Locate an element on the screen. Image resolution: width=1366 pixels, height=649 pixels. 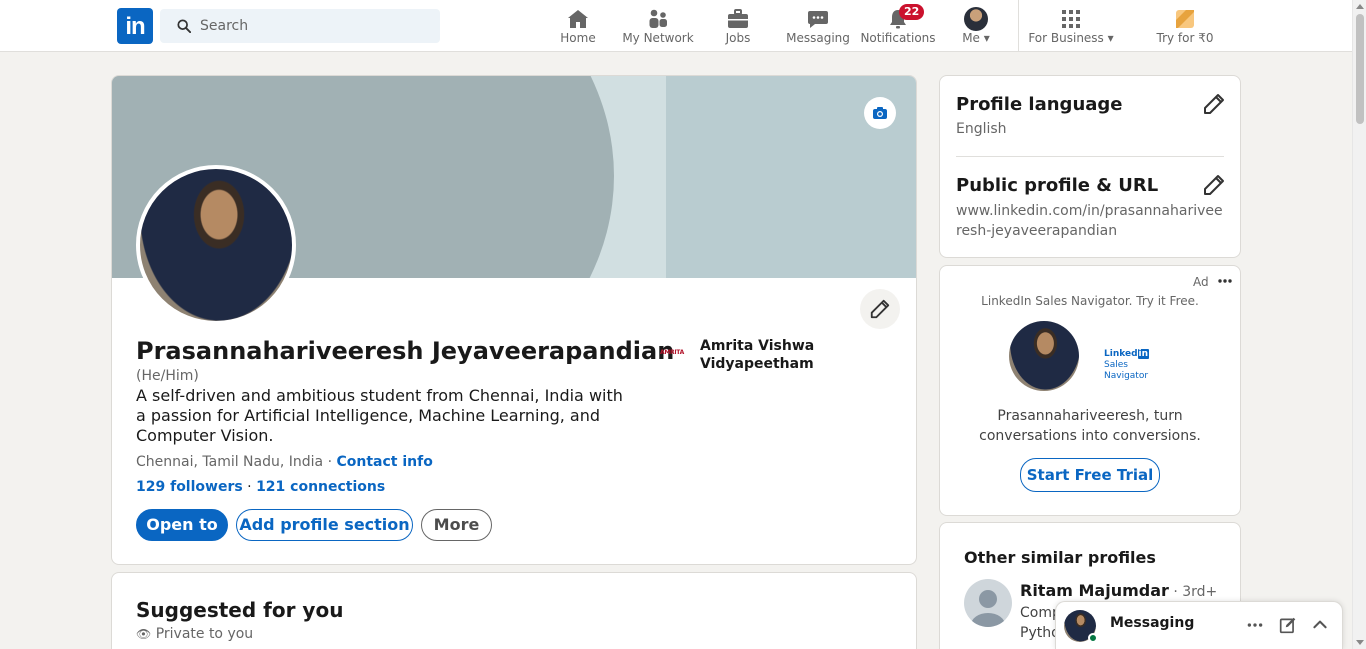
profile-location: Chennai, Tamil Nadu, India is located at coordinates (230, 462).